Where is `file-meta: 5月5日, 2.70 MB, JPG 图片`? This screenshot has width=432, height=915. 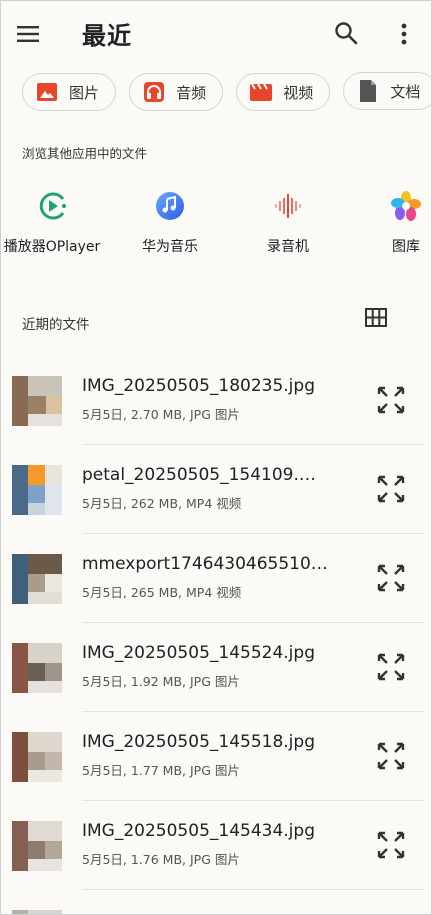
file-meta: 5月5日, 2.70 MB, JPG 图片 is located at coordinates (161, 414).